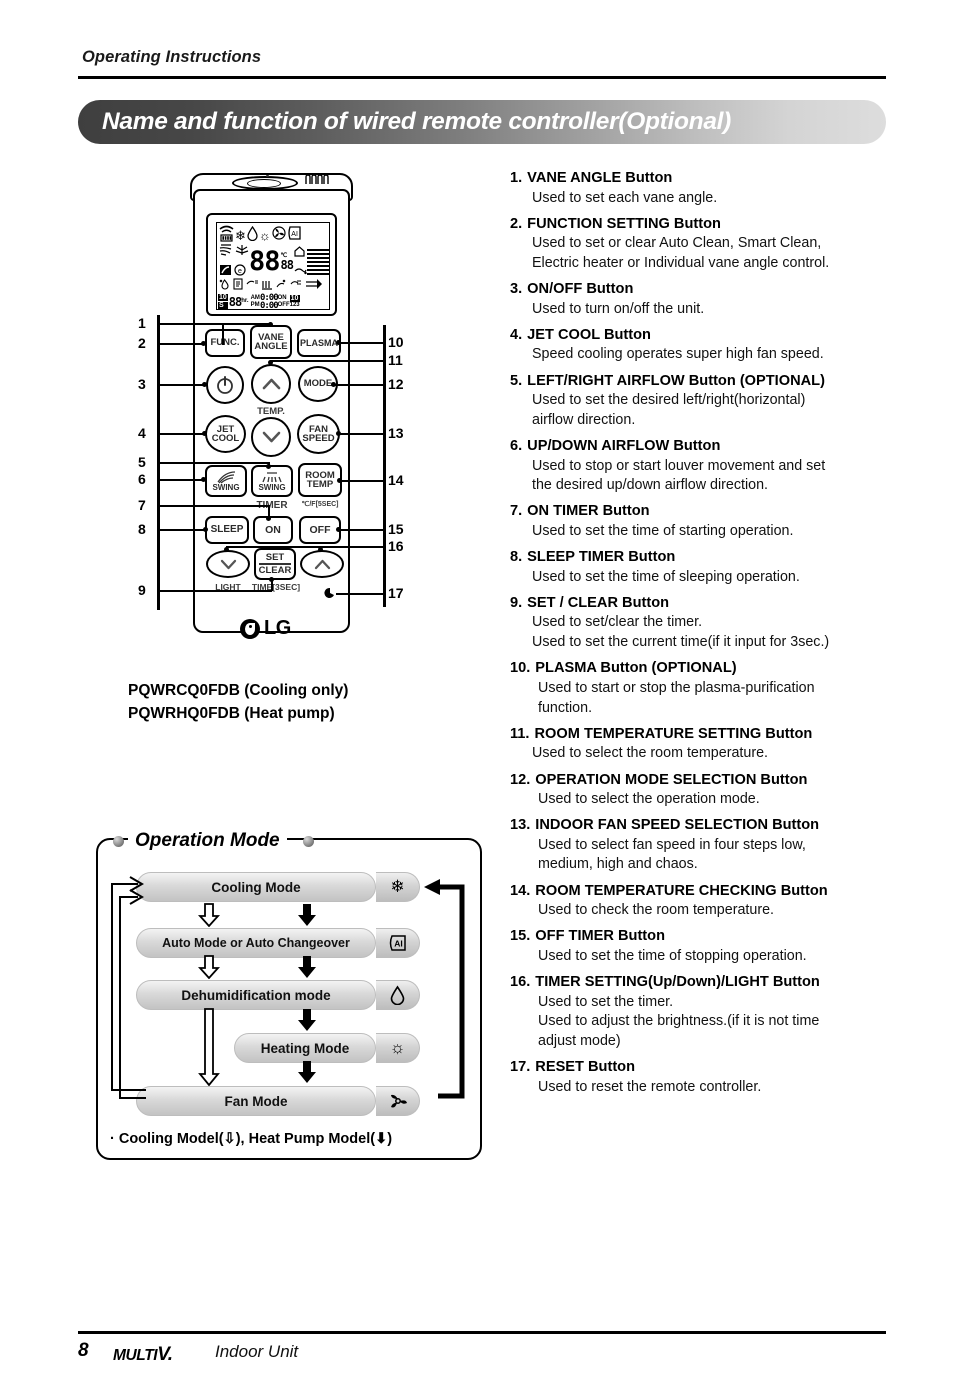  Describe the element at coordinates (396, 546) in the screenshot. I see `callout-number-16: 16` at that location.